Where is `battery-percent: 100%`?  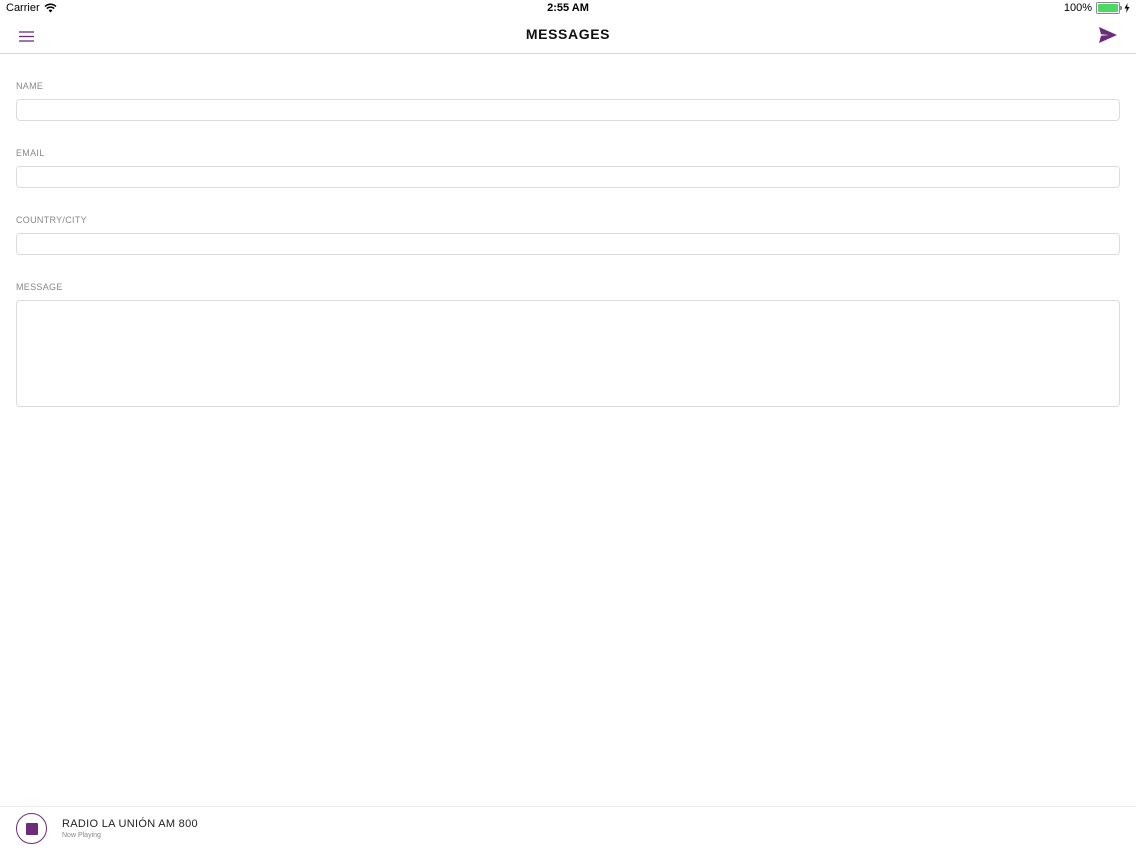 battery-percent: 100% is located at coordinates (1077, 8).